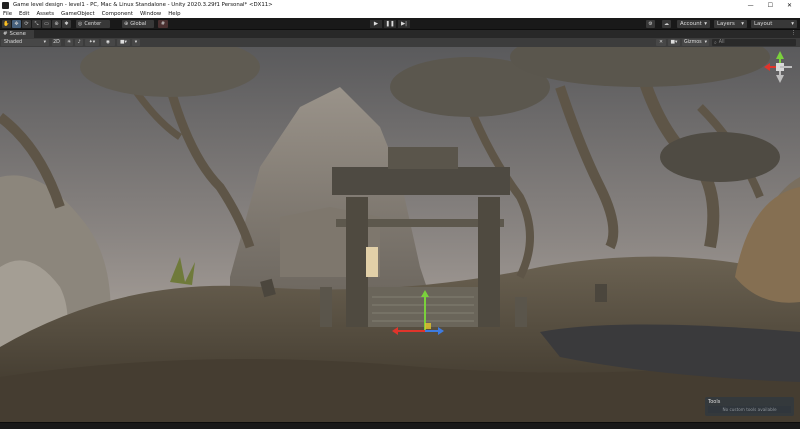 The image size is (800, 429). What do you see at coordinates (763, 24) in the screenshot?
I see `layout-label: Layout` at bounding box center [763, 24].